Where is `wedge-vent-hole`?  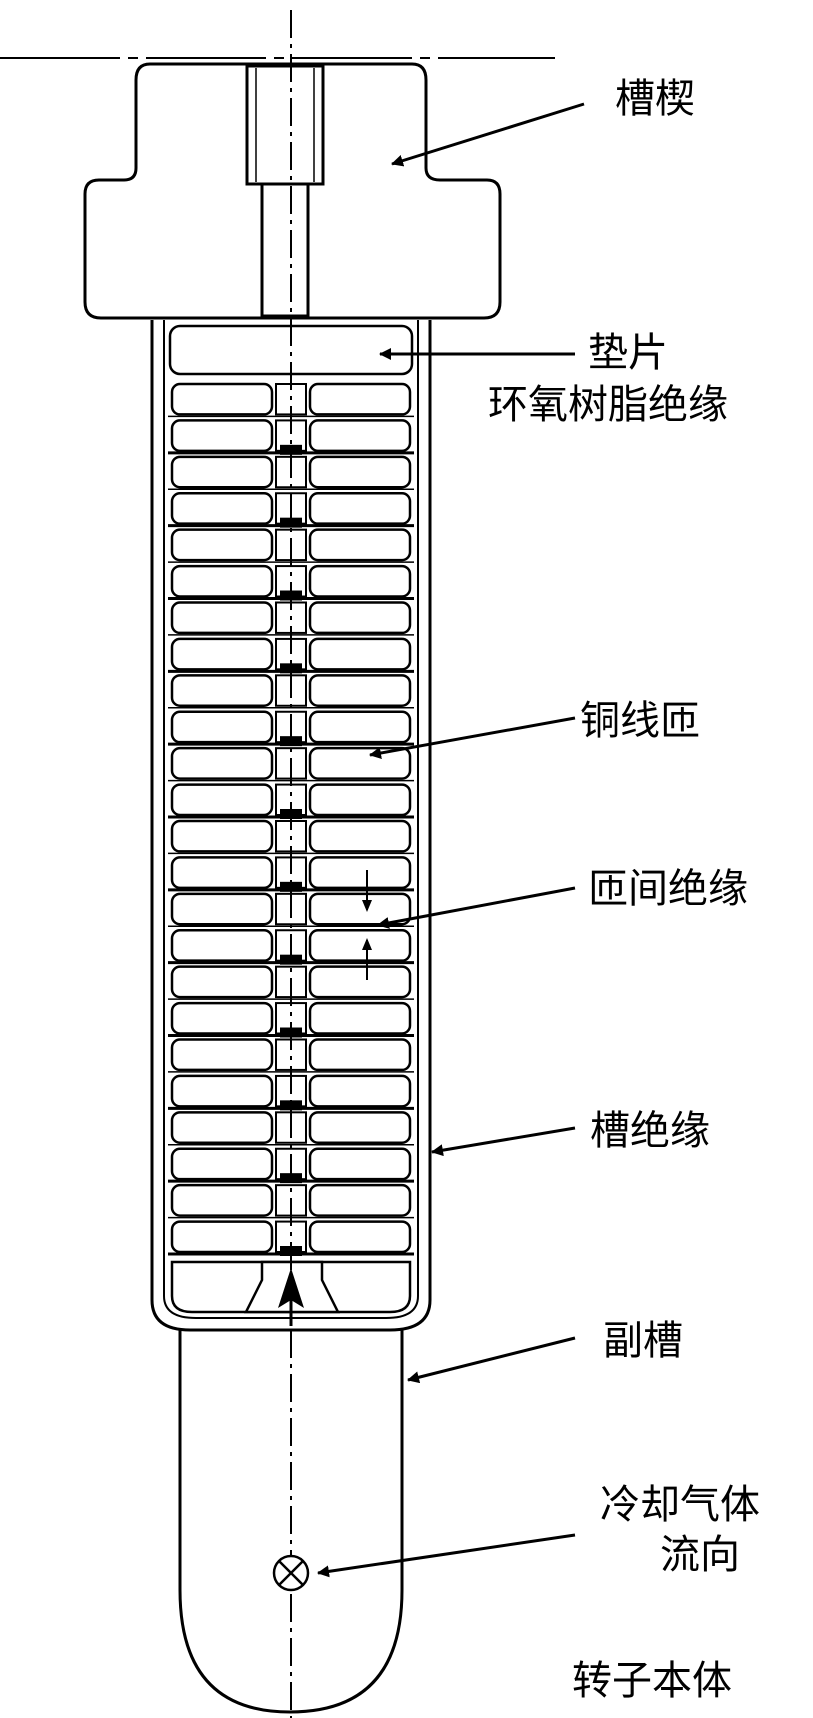
wedge-vent-hole is located at coordinates (285, 125).